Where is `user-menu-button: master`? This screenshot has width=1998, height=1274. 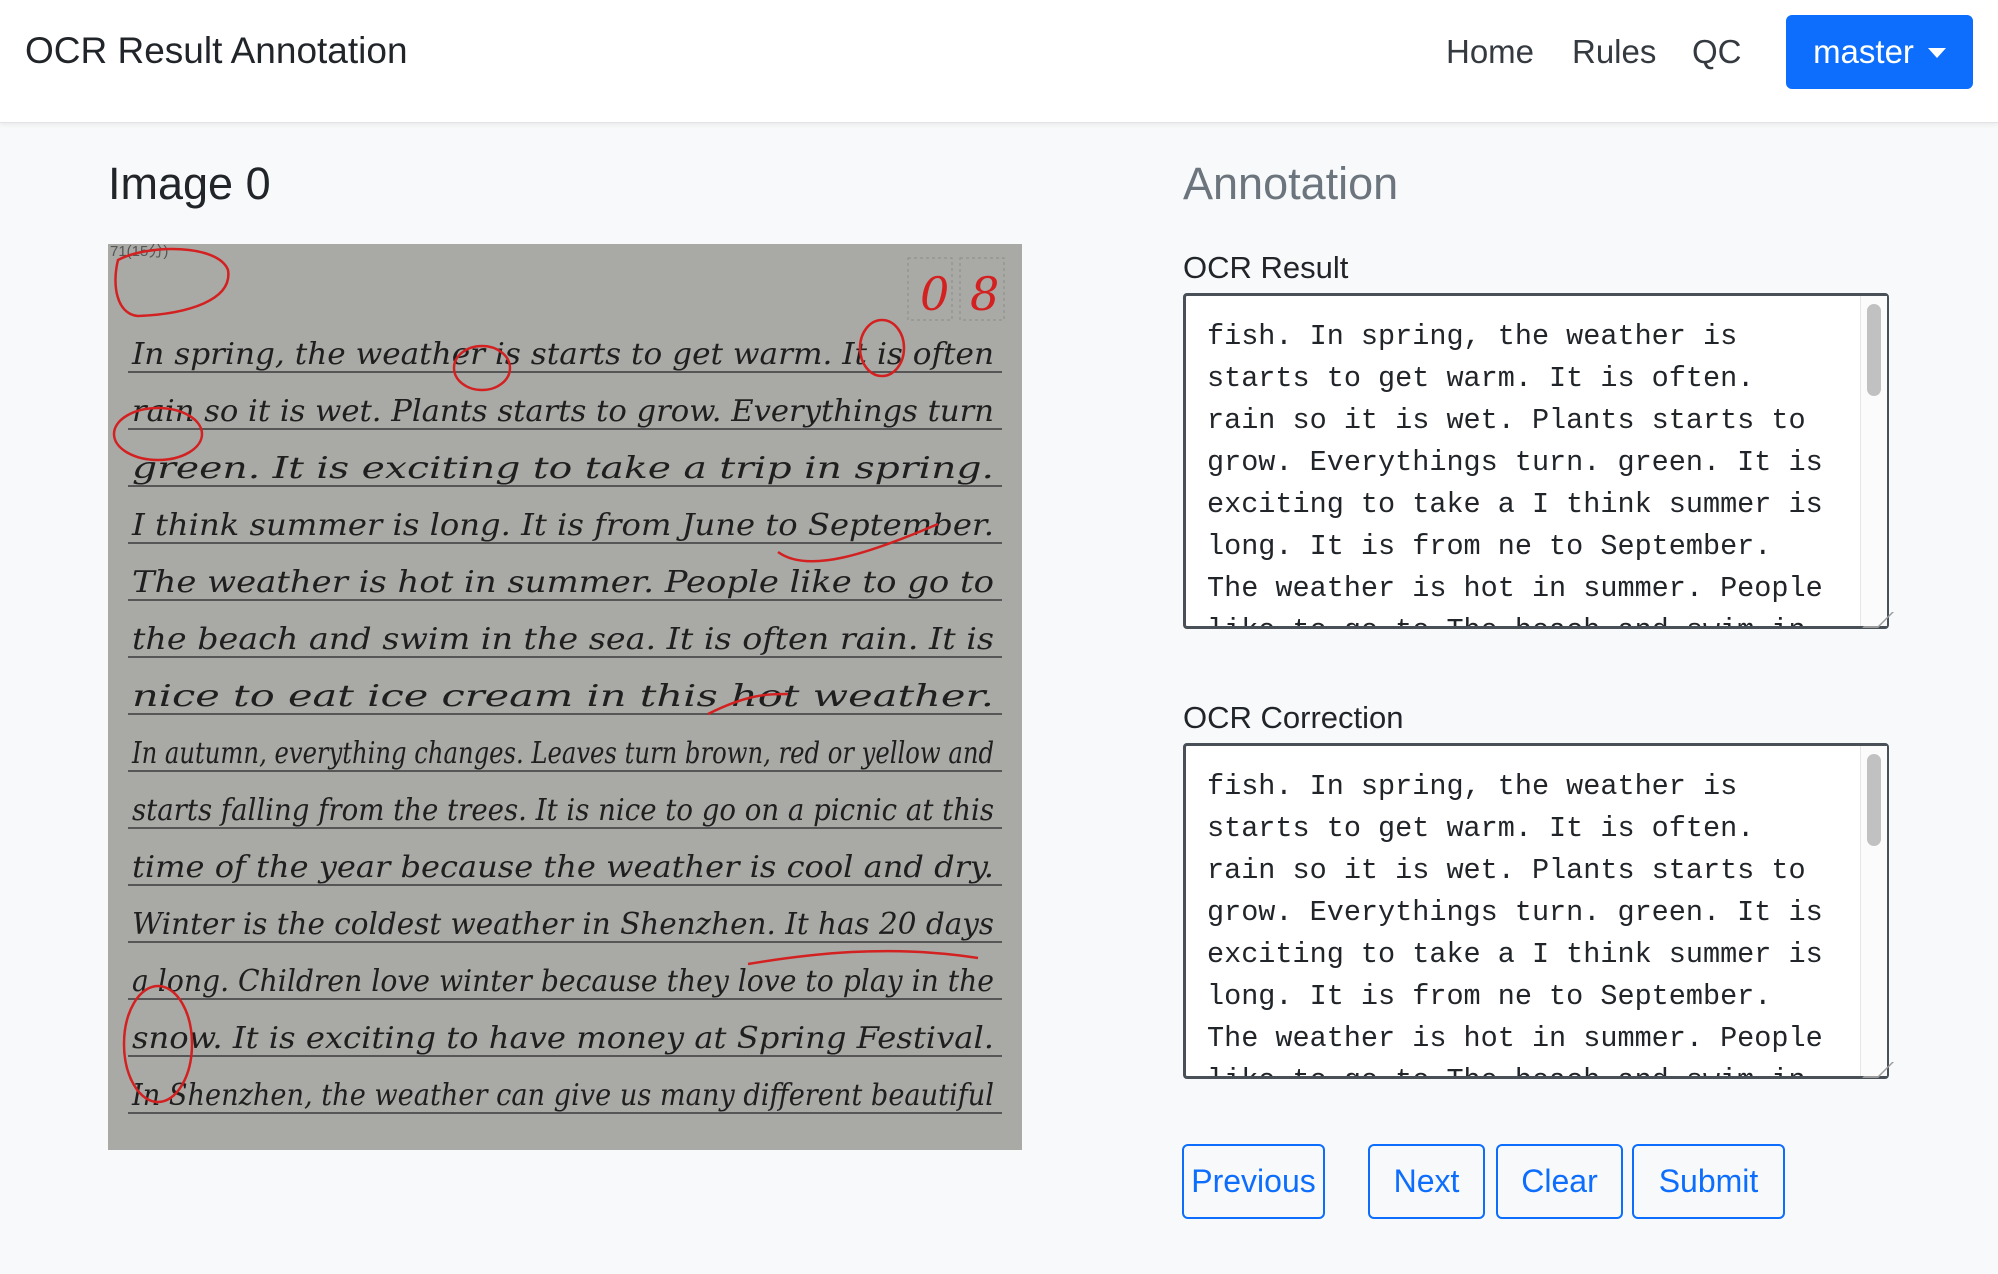 user-menu-button: master is located at coordinates (1879, 52).